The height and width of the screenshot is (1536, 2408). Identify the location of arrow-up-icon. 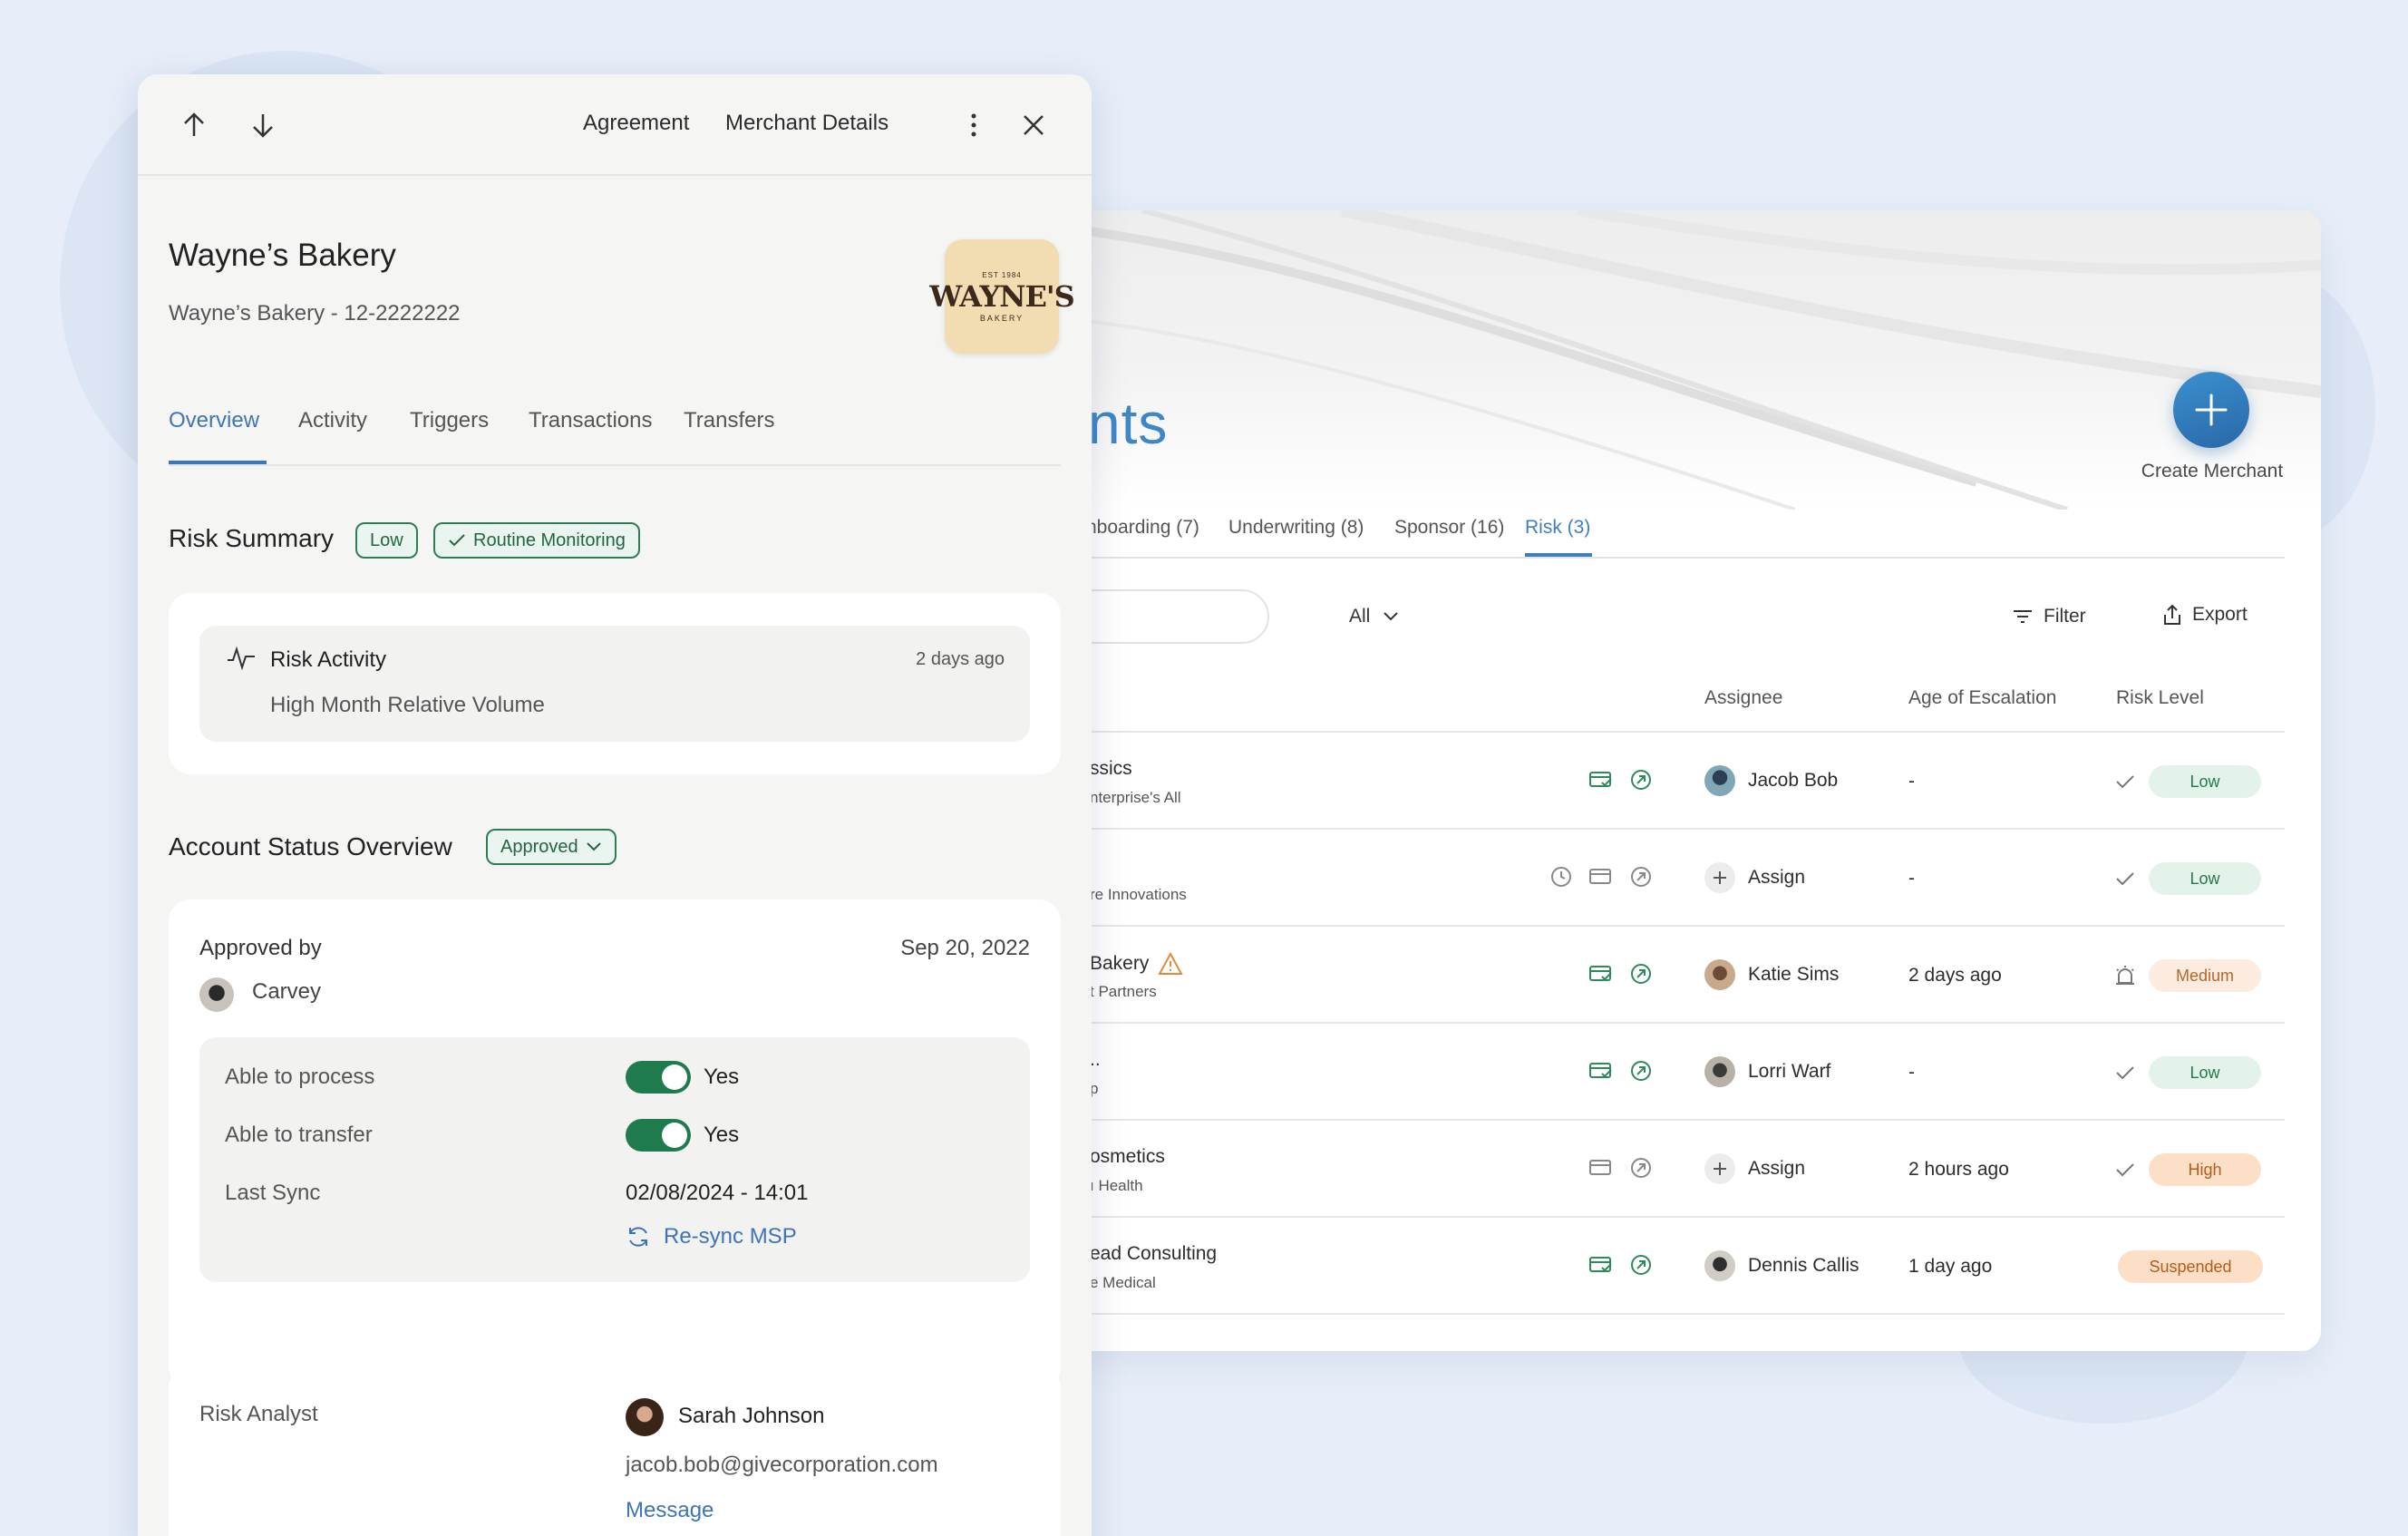
(194, 125).